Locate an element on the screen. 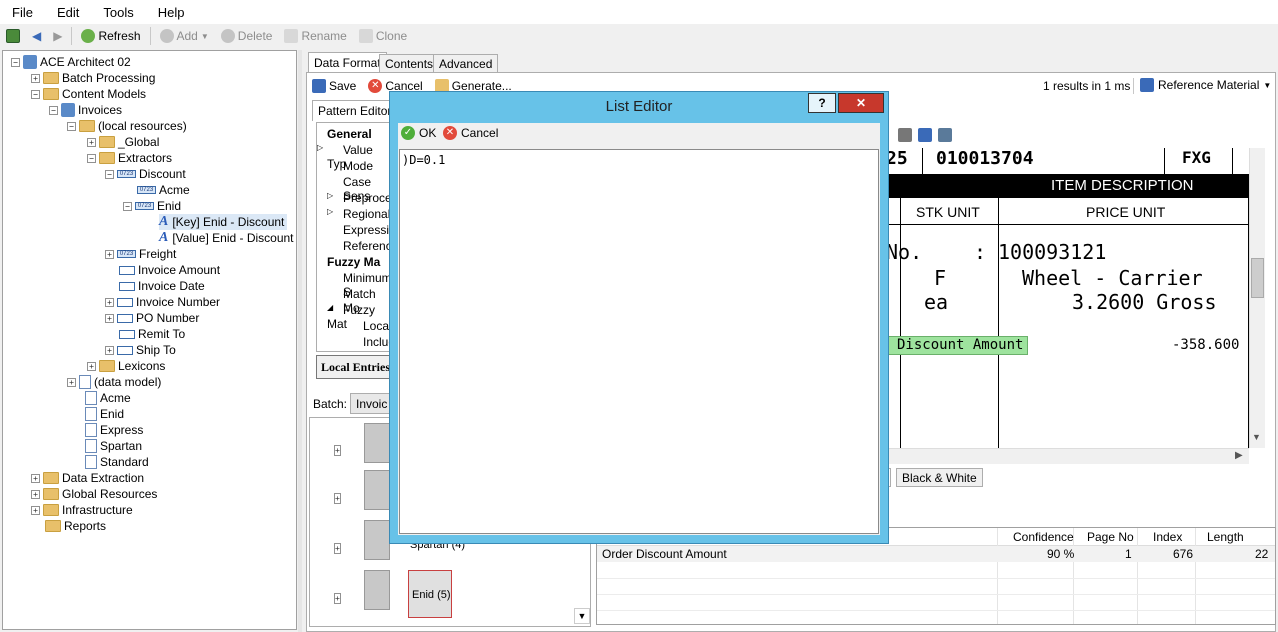  help-button: ? is located at coordinates (822, 103).